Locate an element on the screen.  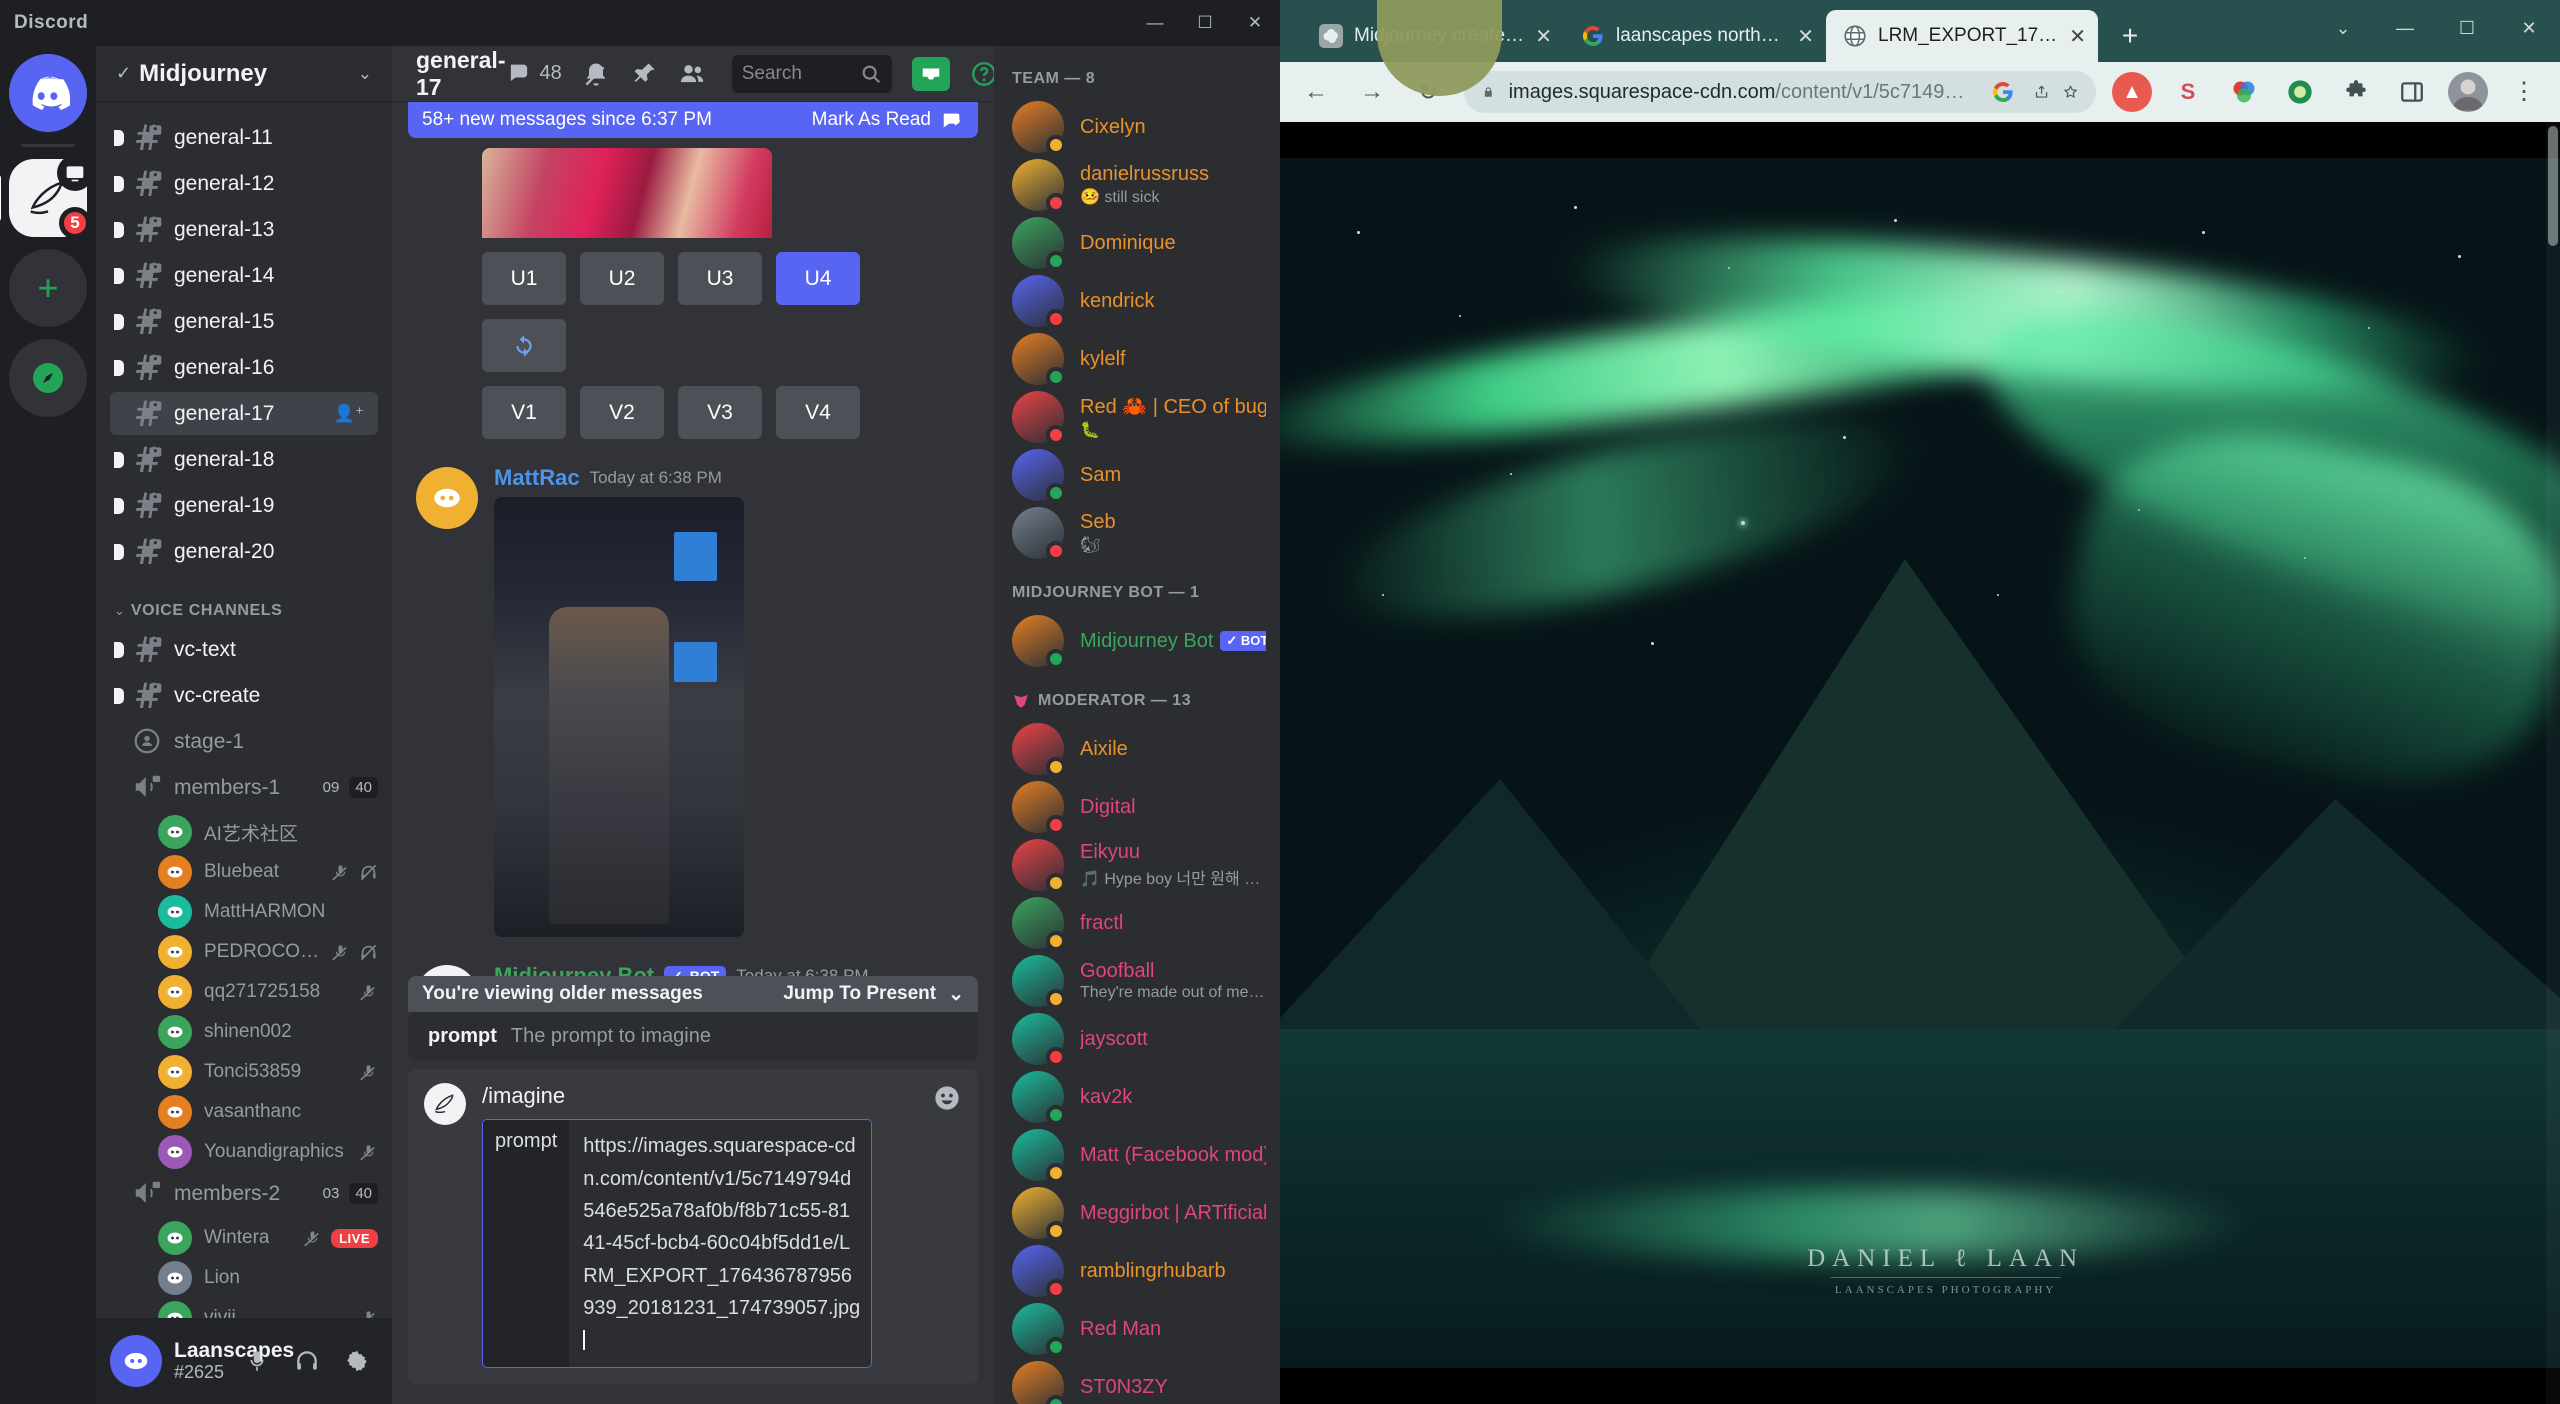
browser-tab: laanscapes northern lights - Goo ✕ is located at coordinates (1695, 36).